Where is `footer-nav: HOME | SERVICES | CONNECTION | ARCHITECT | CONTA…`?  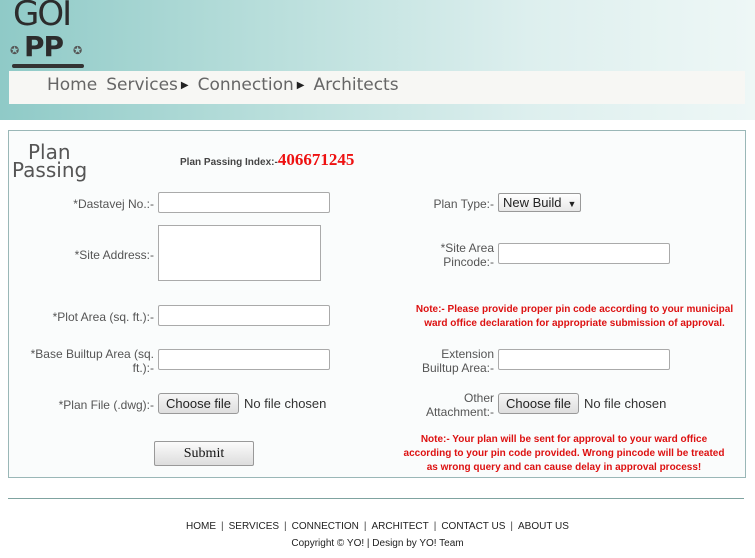
footer-nav: HOME | SERVICES | CONNECTION | ARCHITECT | CONTA… is located at coordinates (377, 526).